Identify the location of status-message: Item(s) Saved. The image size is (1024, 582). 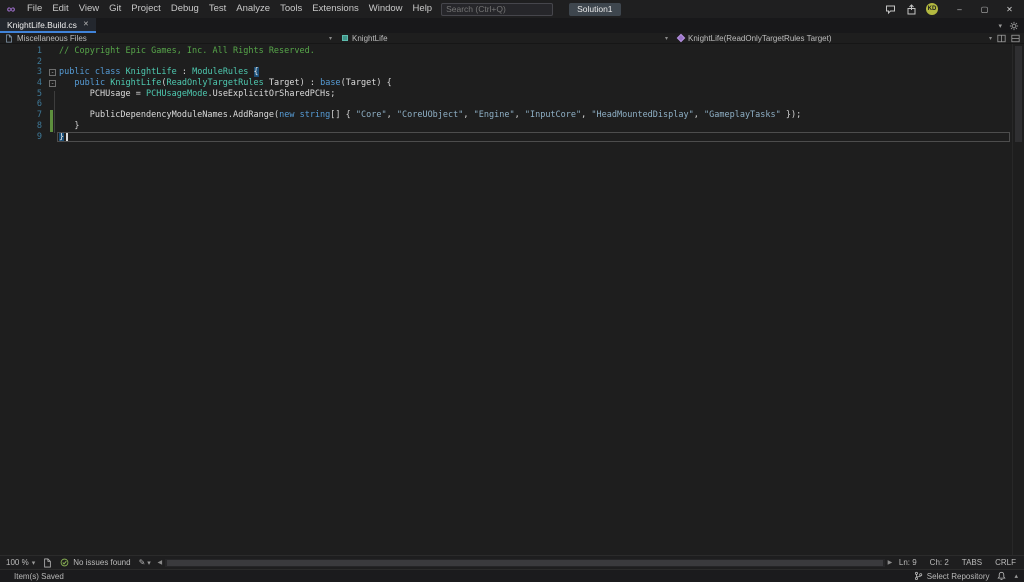
(39, 576).